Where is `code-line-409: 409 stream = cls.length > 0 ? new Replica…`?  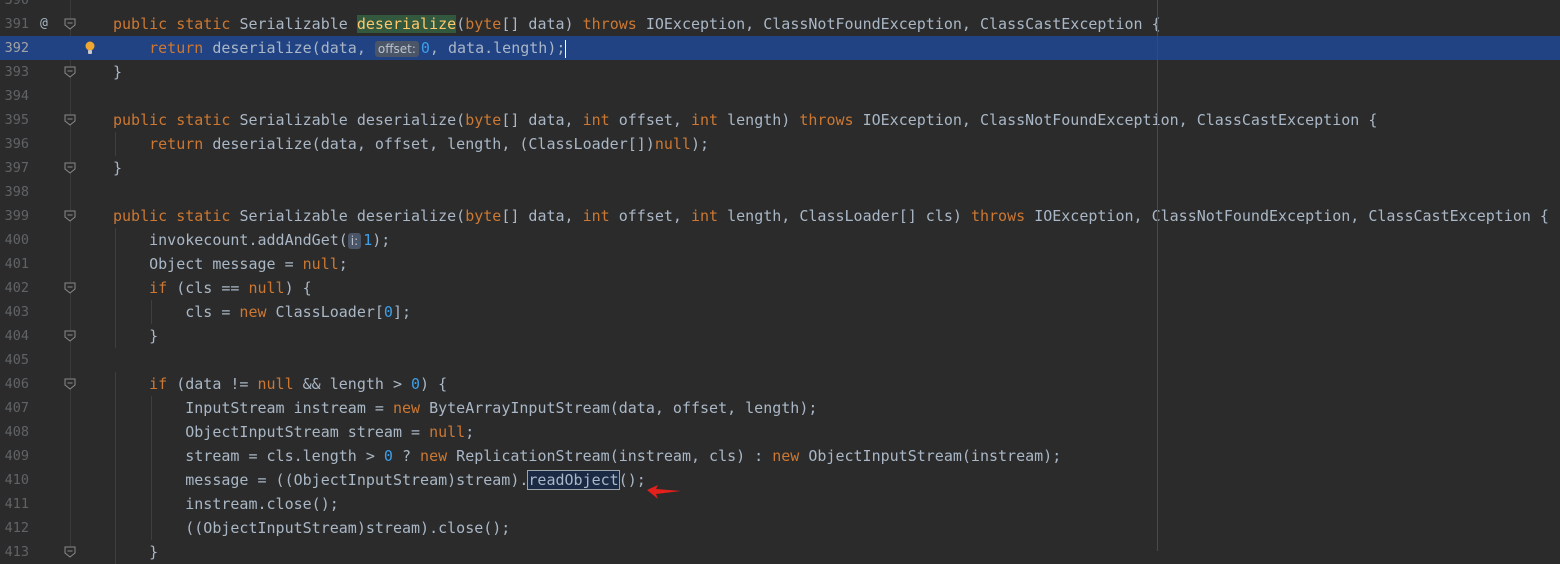
code-line-409: 409 stream = cls.length > 0 ? new Replica… is located at coordinates (780, 456).